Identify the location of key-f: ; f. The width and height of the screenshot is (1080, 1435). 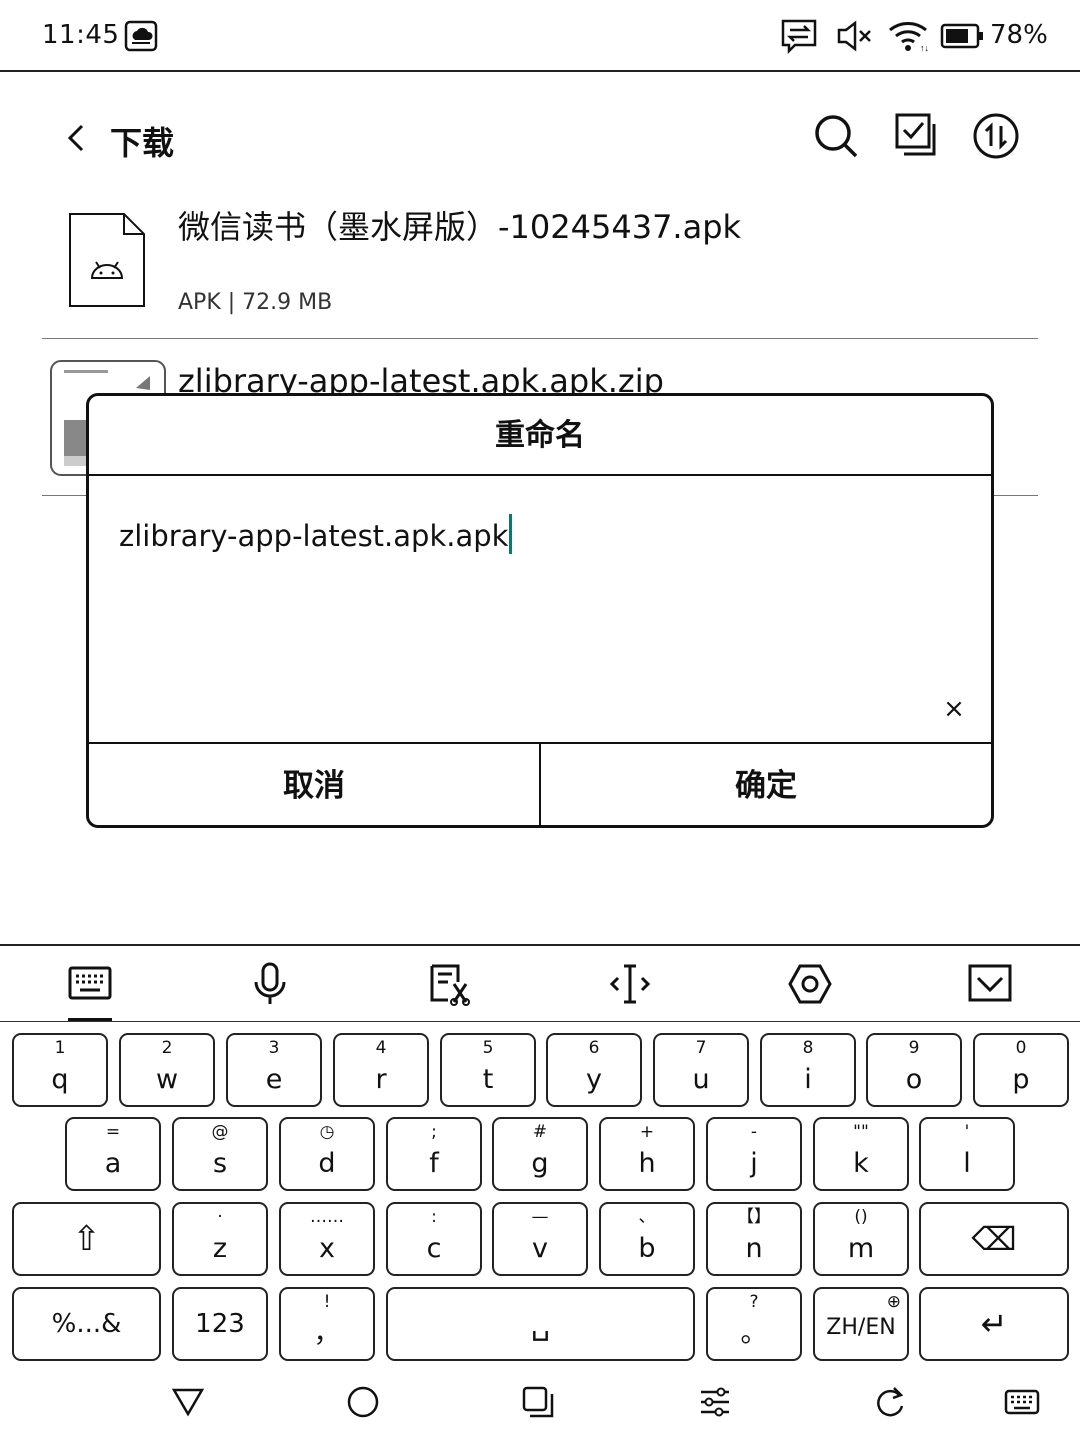
(434, 1154).